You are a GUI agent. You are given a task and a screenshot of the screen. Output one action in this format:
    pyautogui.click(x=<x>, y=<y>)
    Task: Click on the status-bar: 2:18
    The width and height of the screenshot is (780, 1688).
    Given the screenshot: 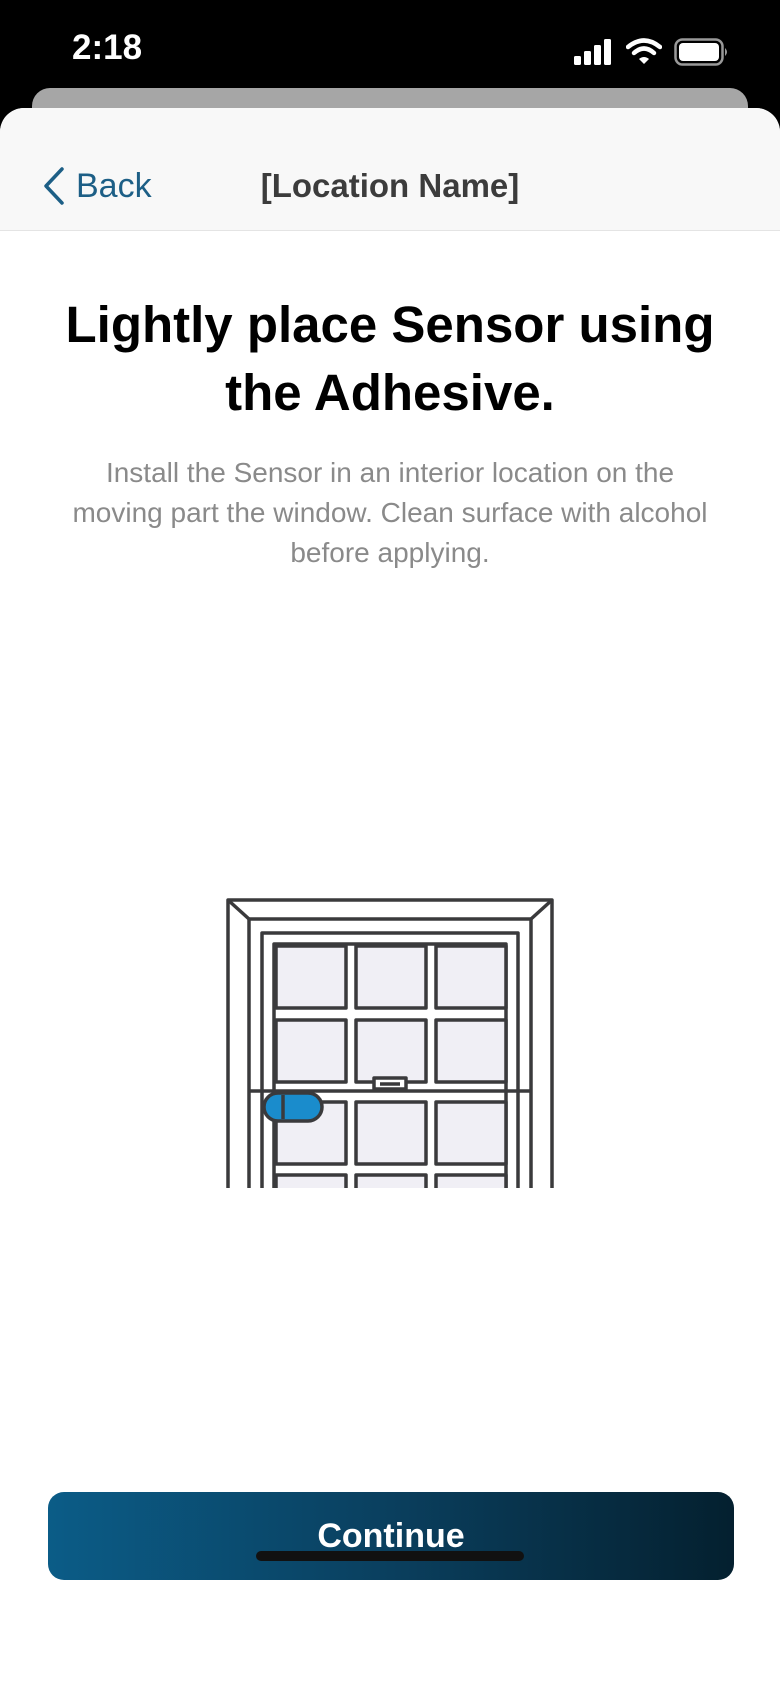 What is the action you would take?
    pyautogui.click(x=390, y=50)
    